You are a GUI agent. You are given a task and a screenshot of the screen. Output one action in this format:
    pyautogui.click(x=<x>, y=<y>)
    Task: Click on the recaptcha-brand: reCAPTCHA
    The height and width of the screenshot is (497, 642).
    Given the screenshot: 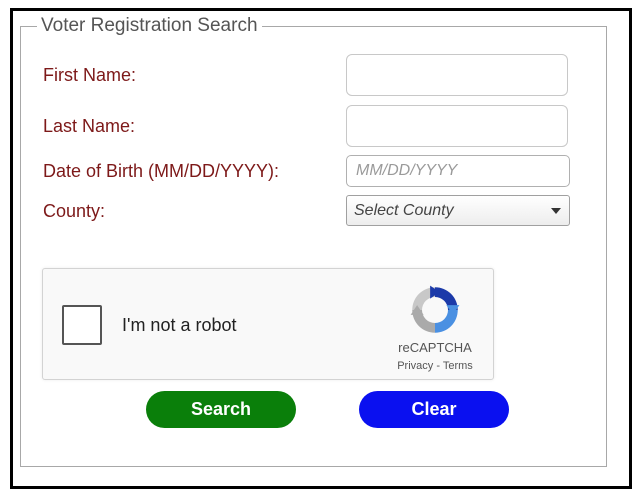 What is the action you would take?
    pyautogui.click(x=435, y=347)
    